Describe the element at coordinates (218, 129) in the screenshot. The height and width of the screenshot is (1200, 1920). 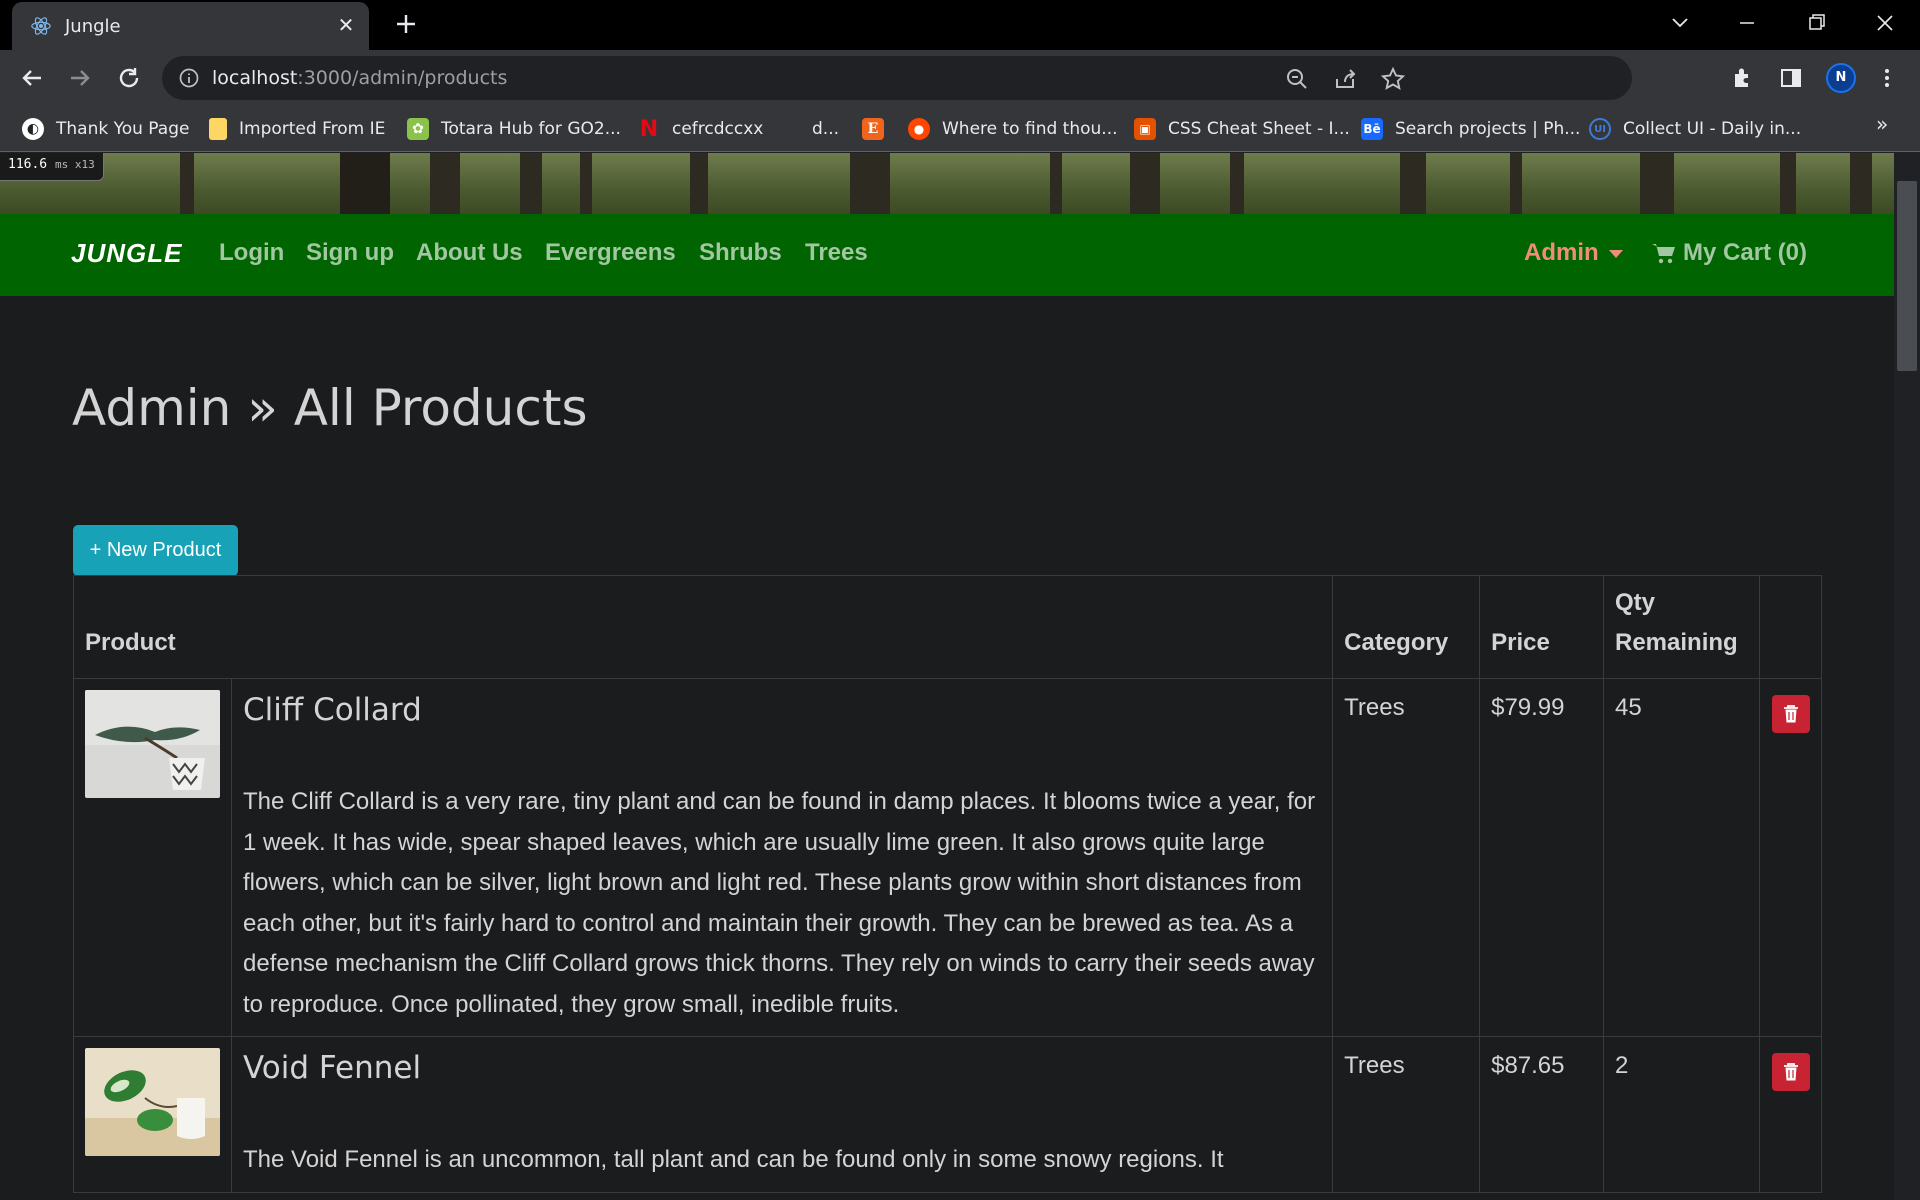
I see `folder-icon` at that location.